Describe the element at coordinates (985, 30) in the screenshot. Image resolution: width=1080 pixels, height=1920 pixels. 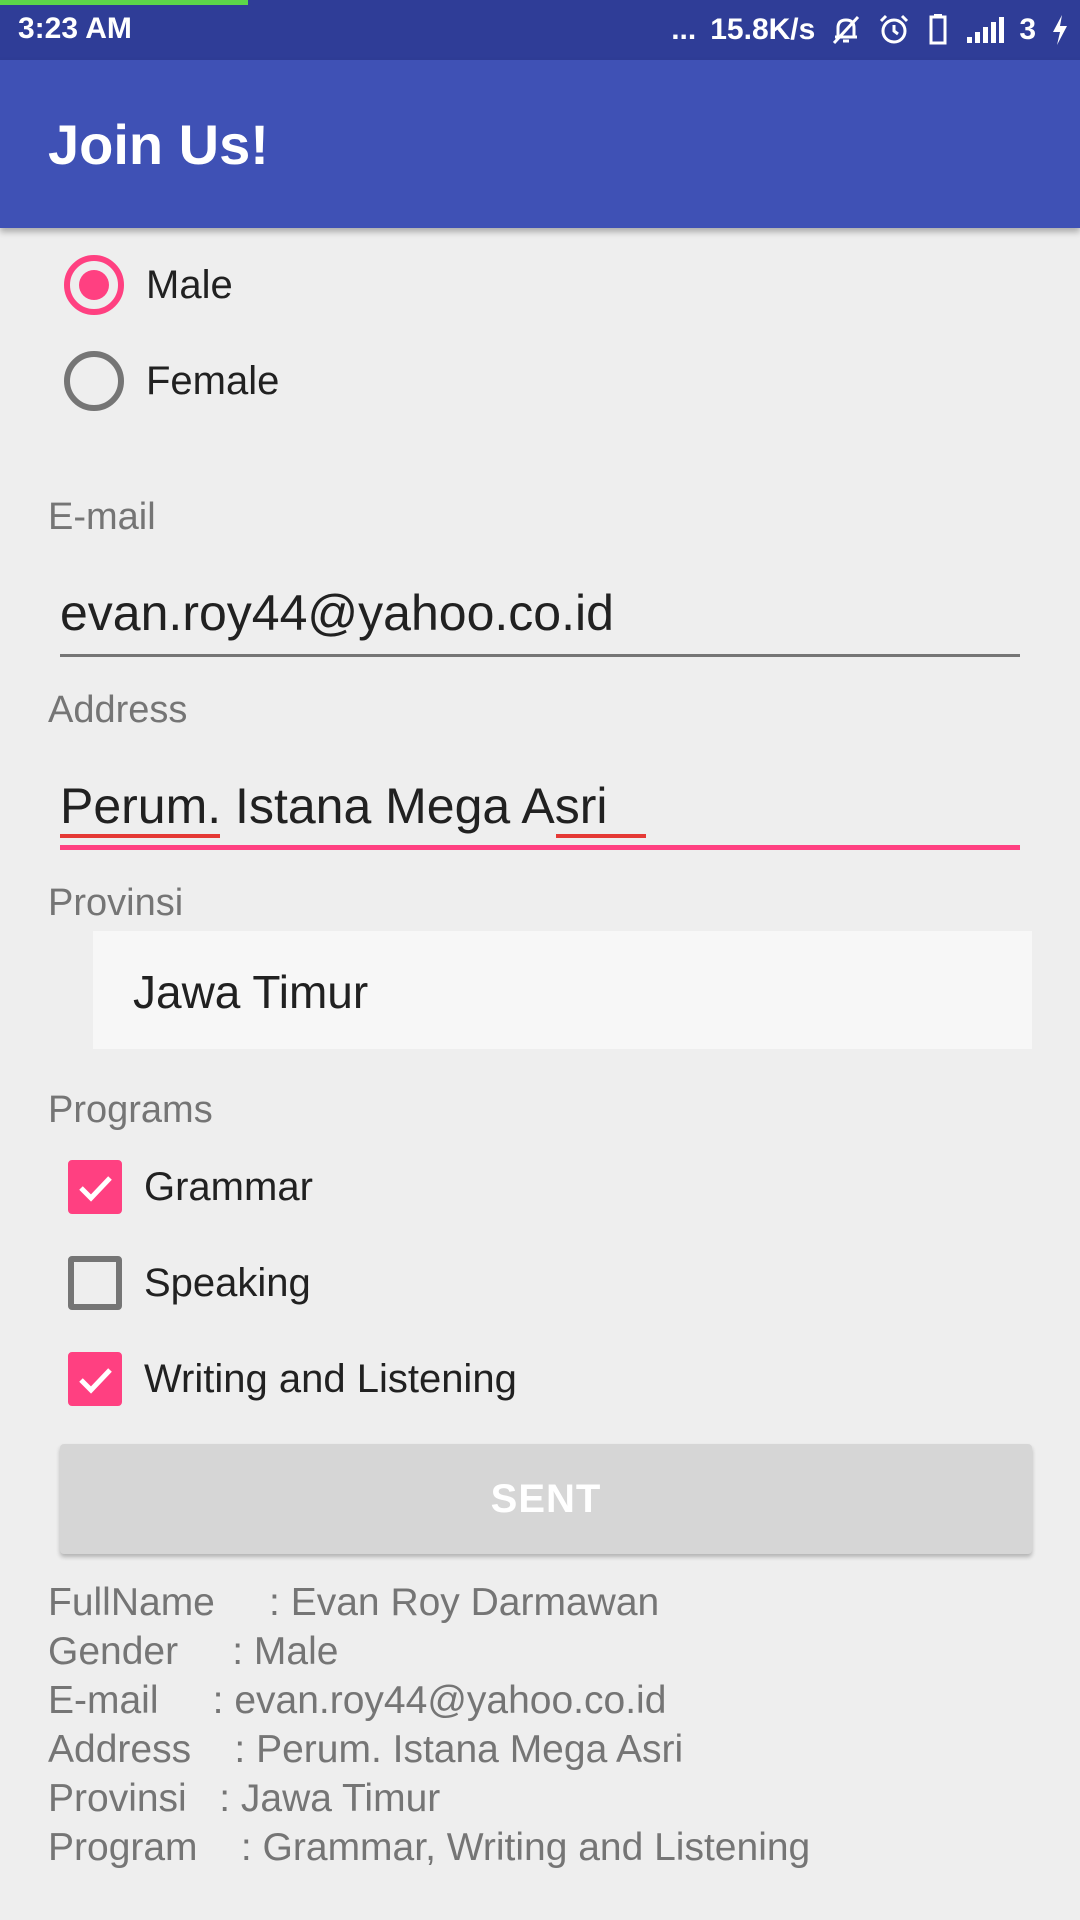
I see `signal-icon` at that location.